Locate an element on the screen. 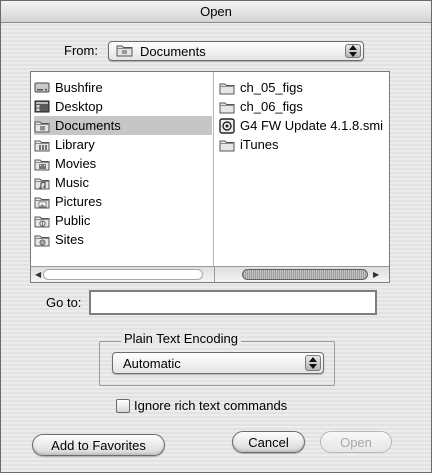 The width and height of the screenshot is (432, 473). sites-folder-icon is located at coordinates (42, 240).